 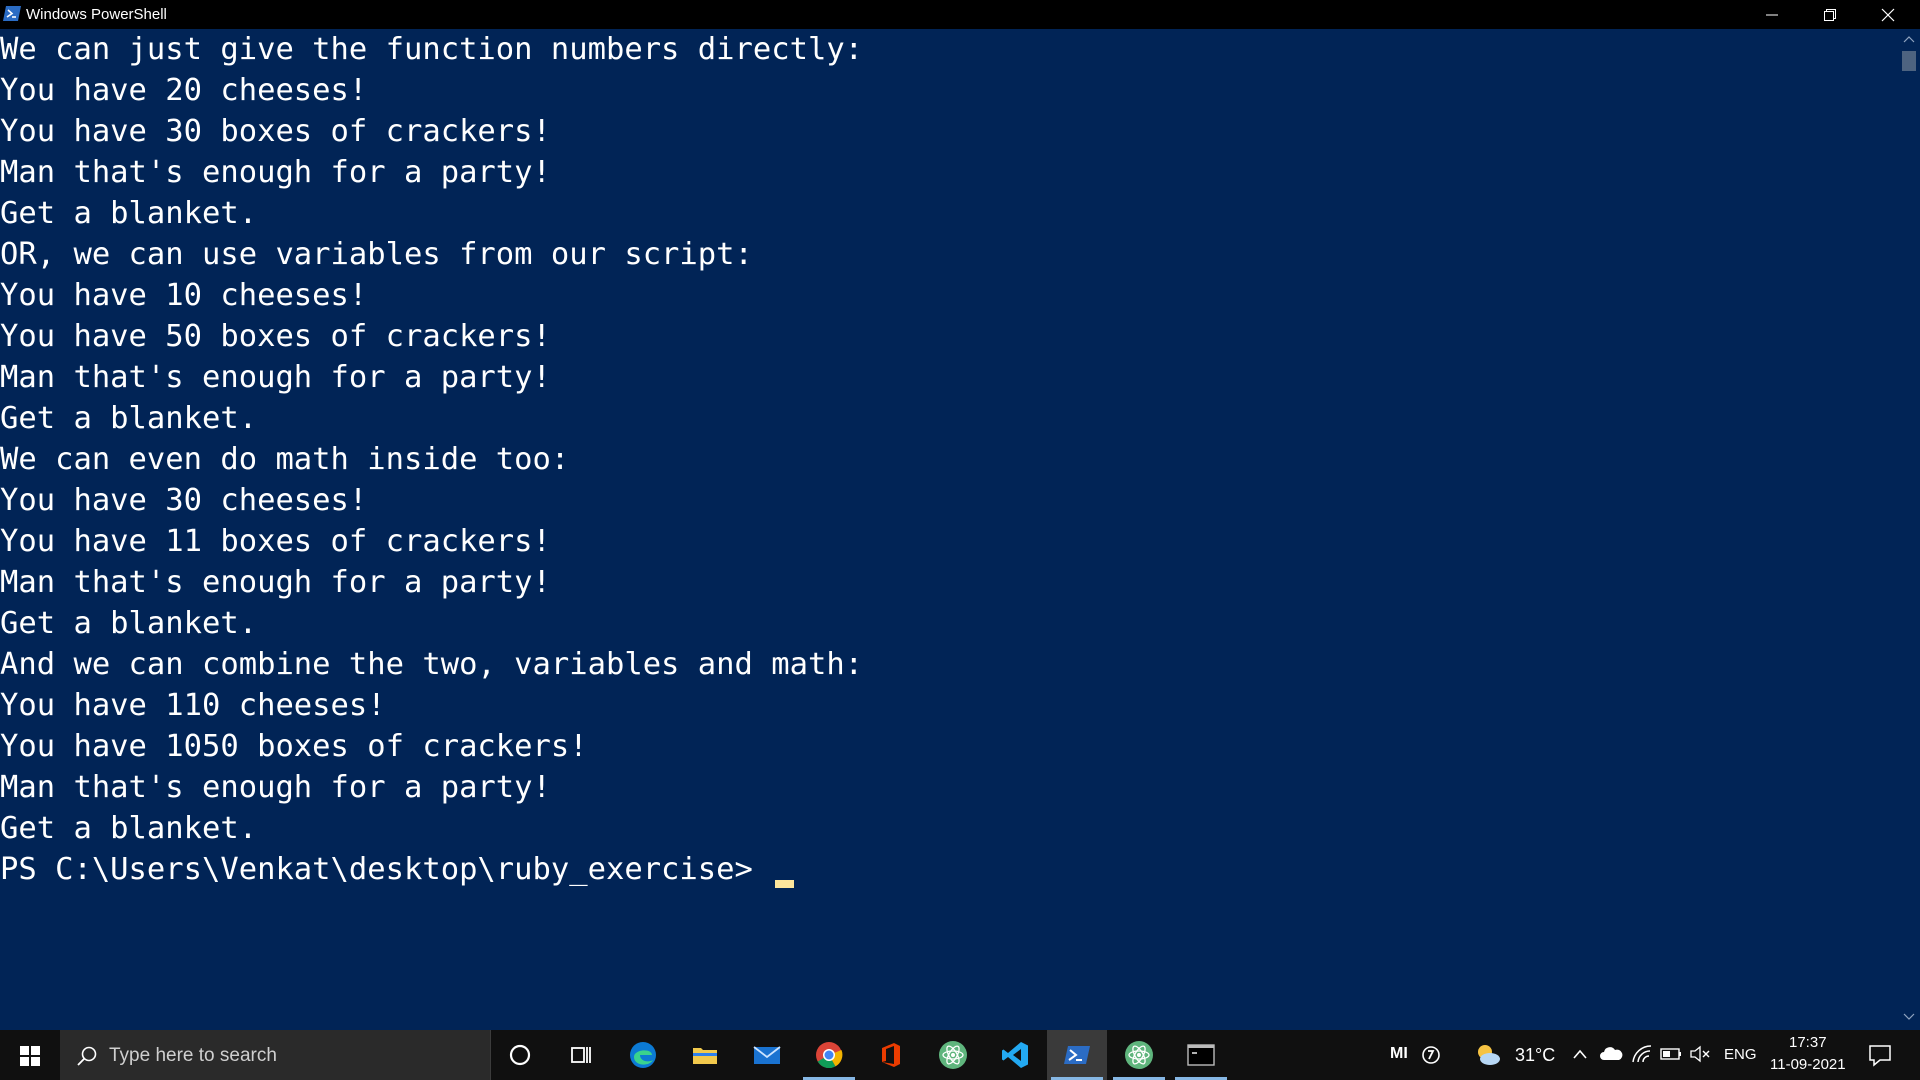 I want to click on window-title: Windows PowerShell, so click(x=96, y=14).